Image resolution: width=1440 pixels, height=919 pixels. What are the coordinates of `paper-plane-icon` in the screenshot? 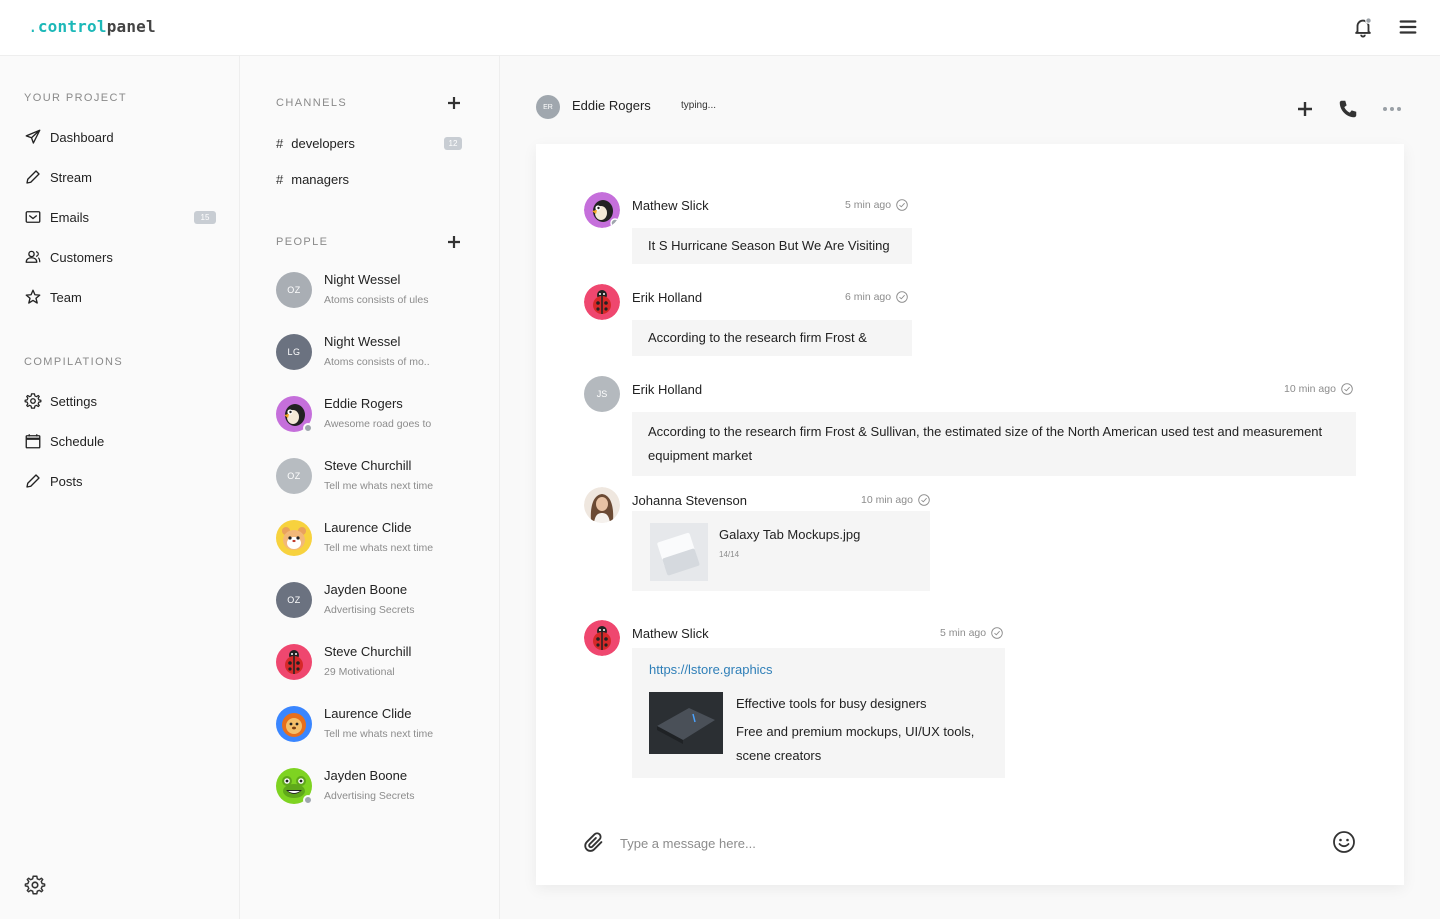 It's located at (33, 136).